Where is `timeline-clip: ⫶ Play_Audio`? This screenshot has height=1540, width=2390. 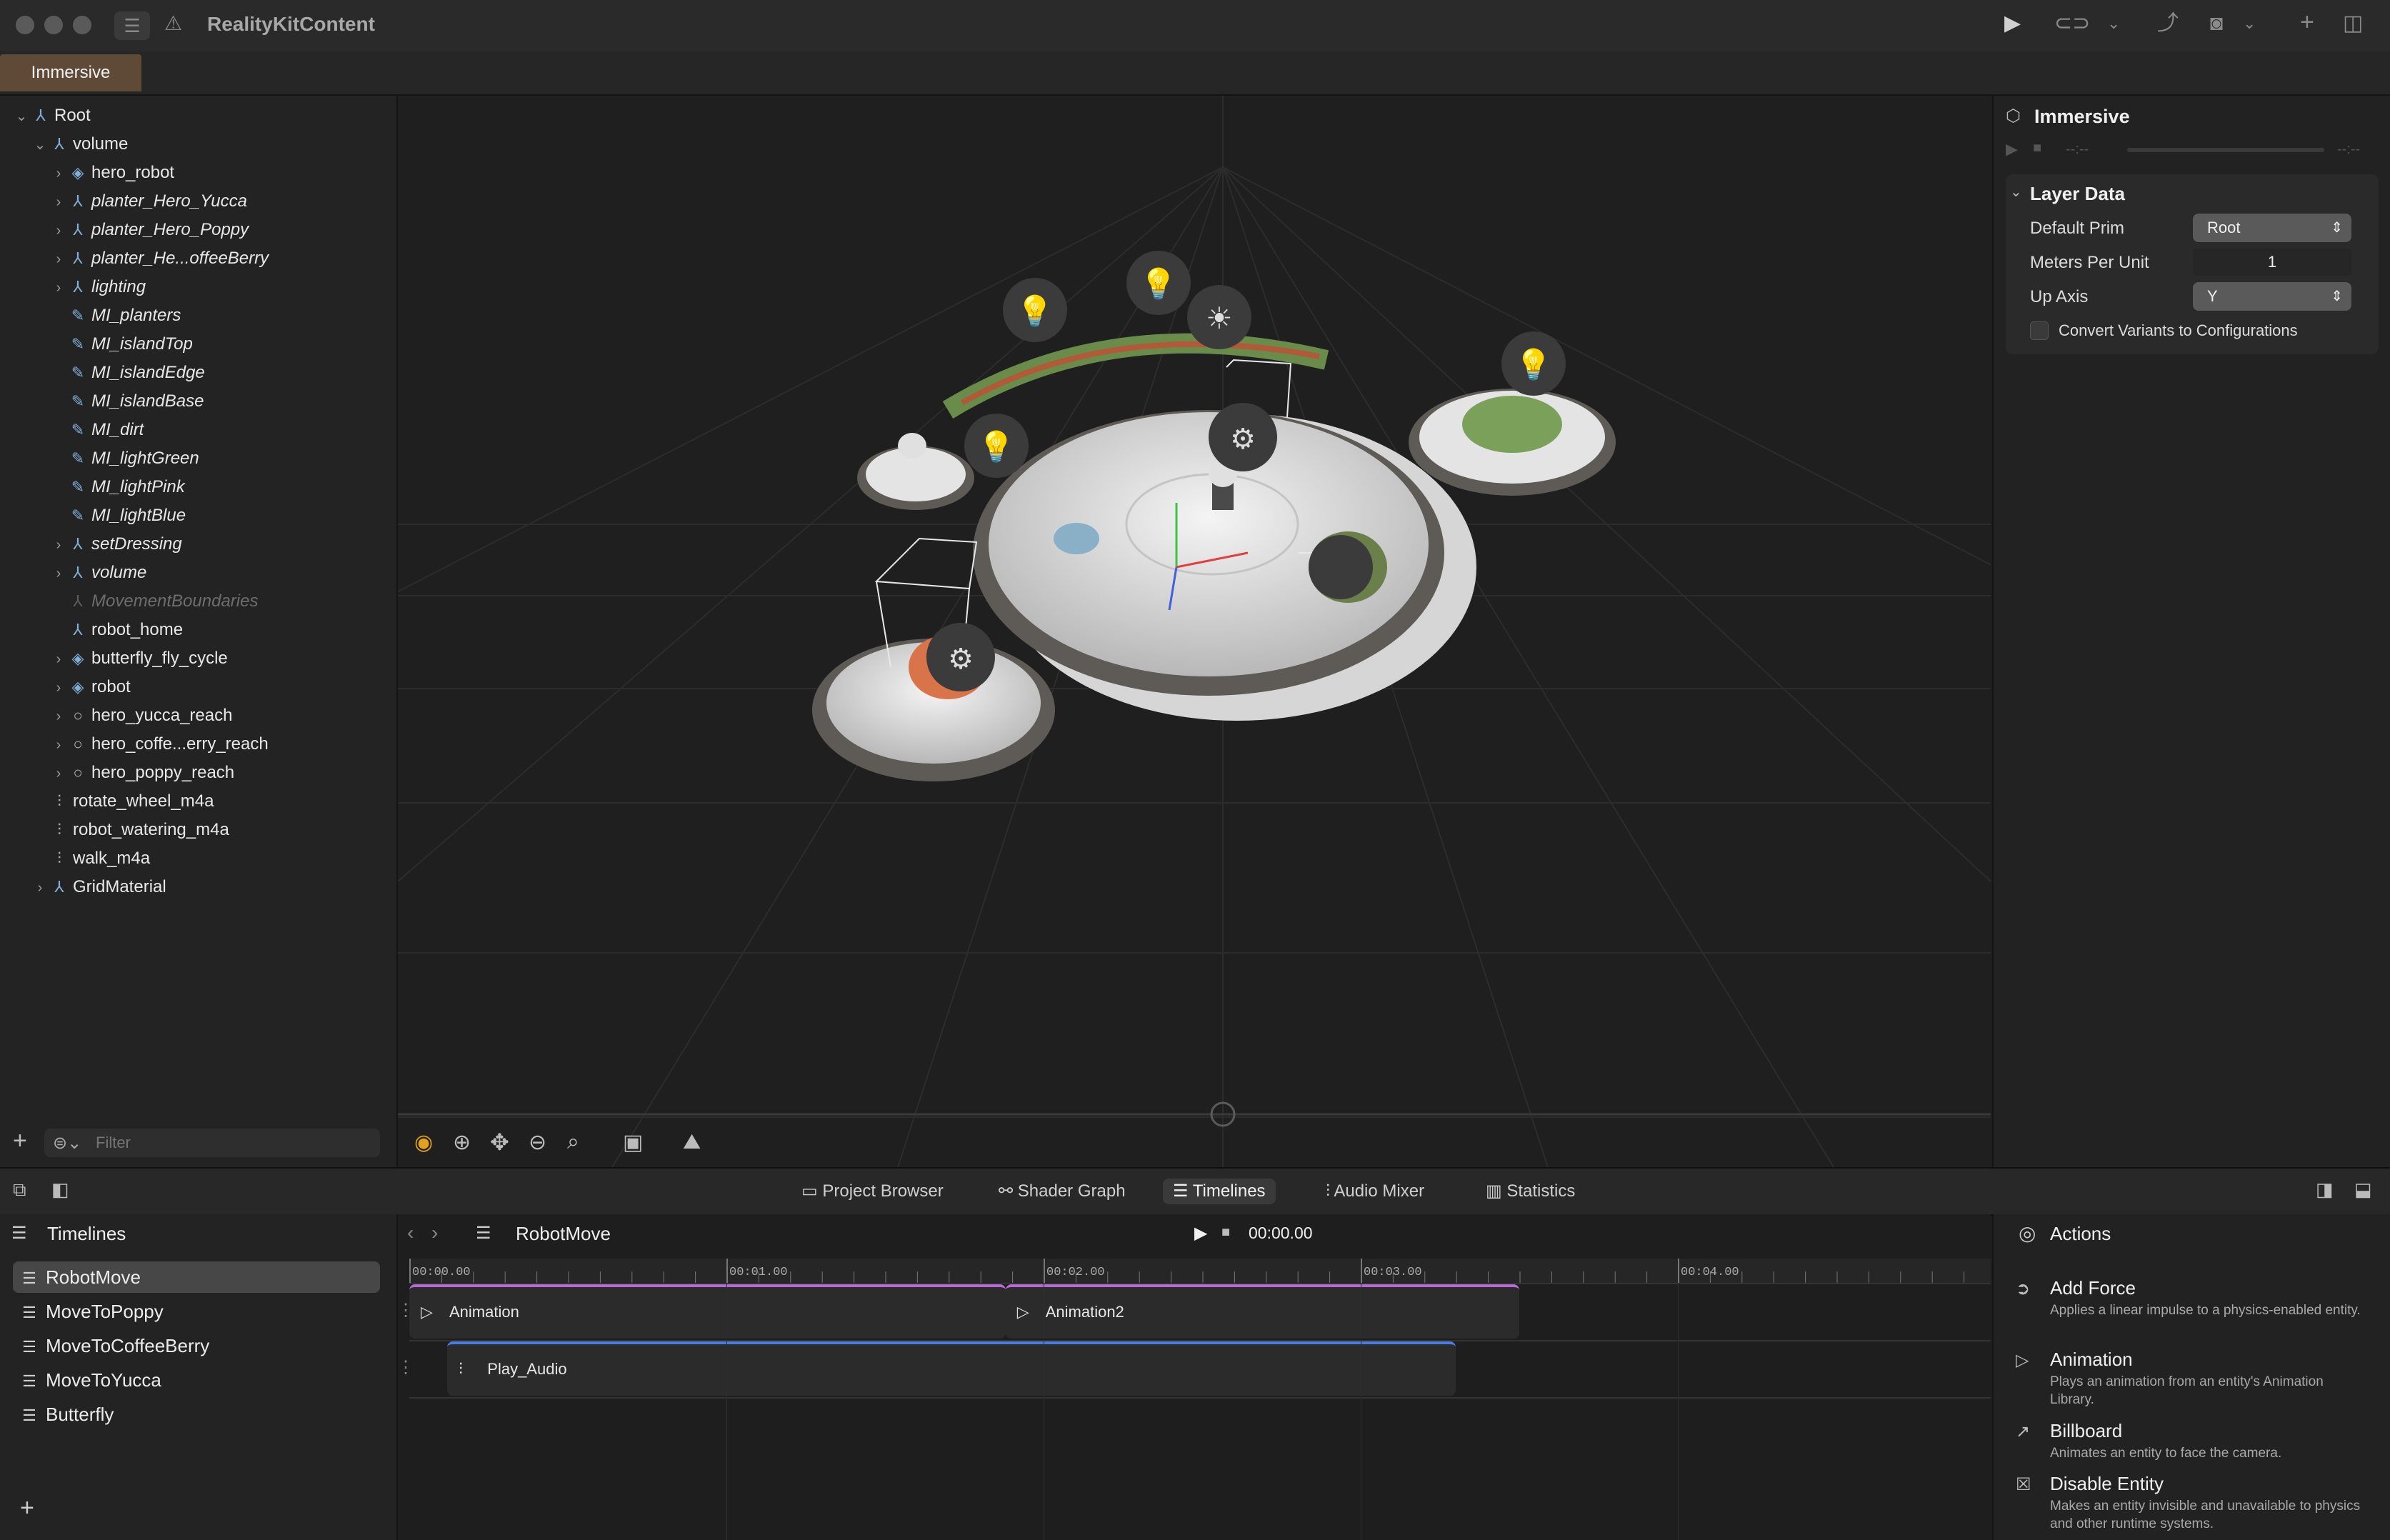
timeline-clip: ⫶ Play_Audio is located at coordinates (951, 1368).